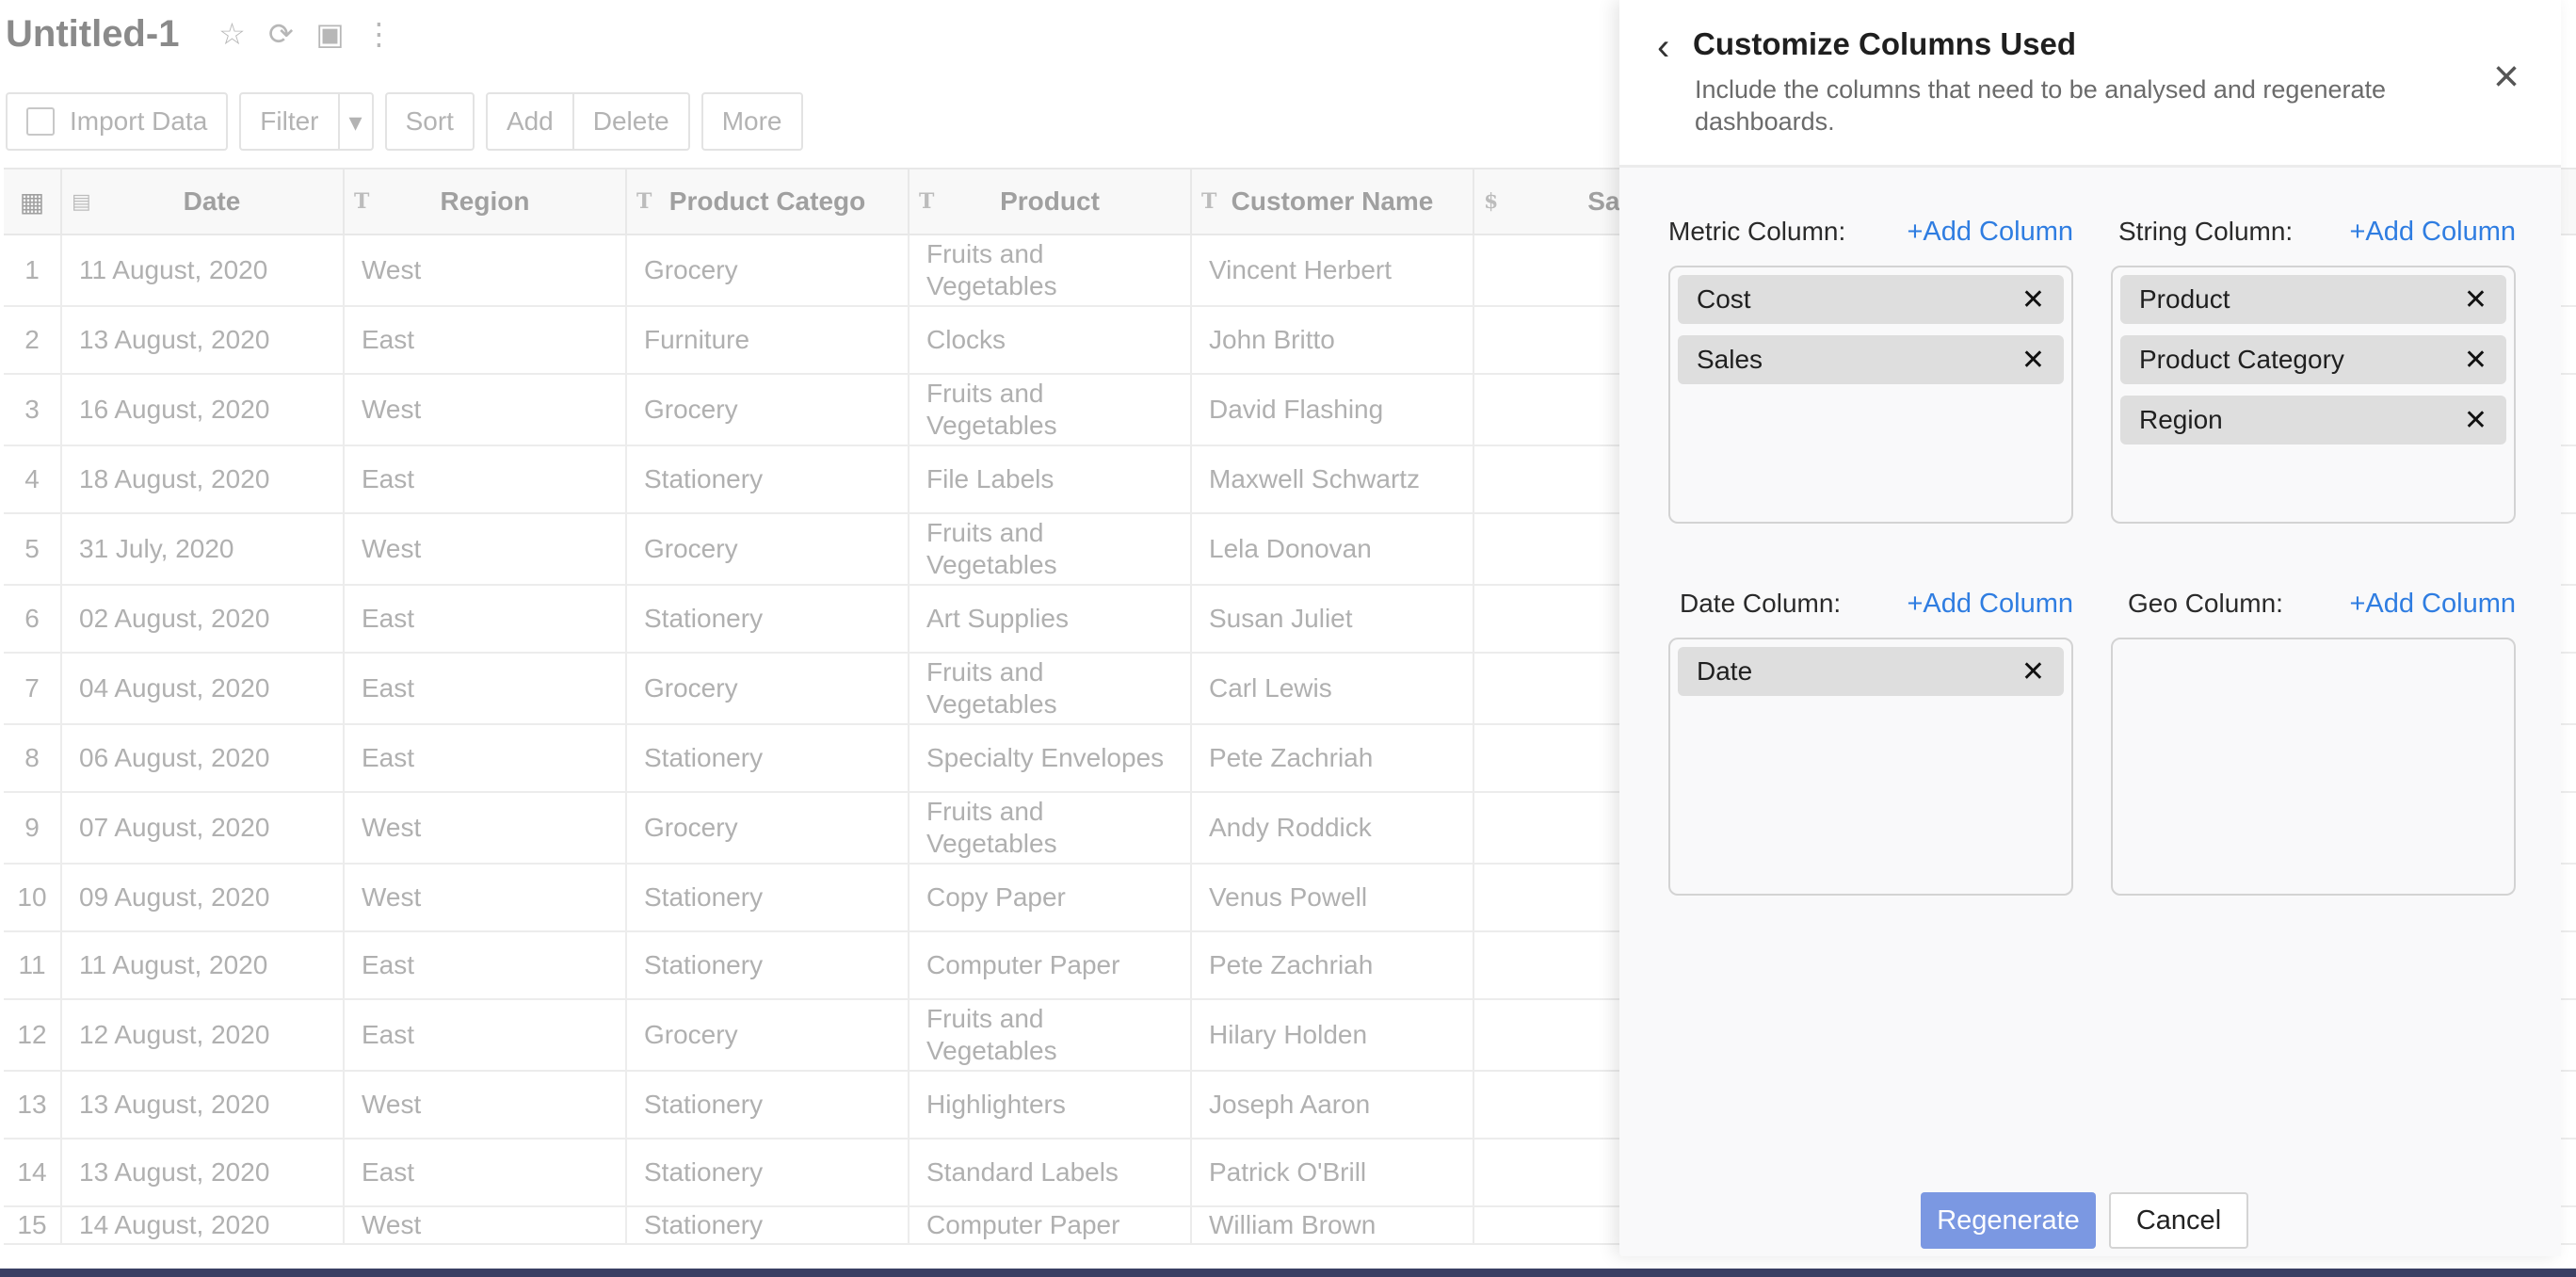 The height and width of the screenshot is (1277, 2576). What do you see at coordinates (290, 122) in the screenshot?
I see `filter-button: Filter` at bounding box center [290, 122].